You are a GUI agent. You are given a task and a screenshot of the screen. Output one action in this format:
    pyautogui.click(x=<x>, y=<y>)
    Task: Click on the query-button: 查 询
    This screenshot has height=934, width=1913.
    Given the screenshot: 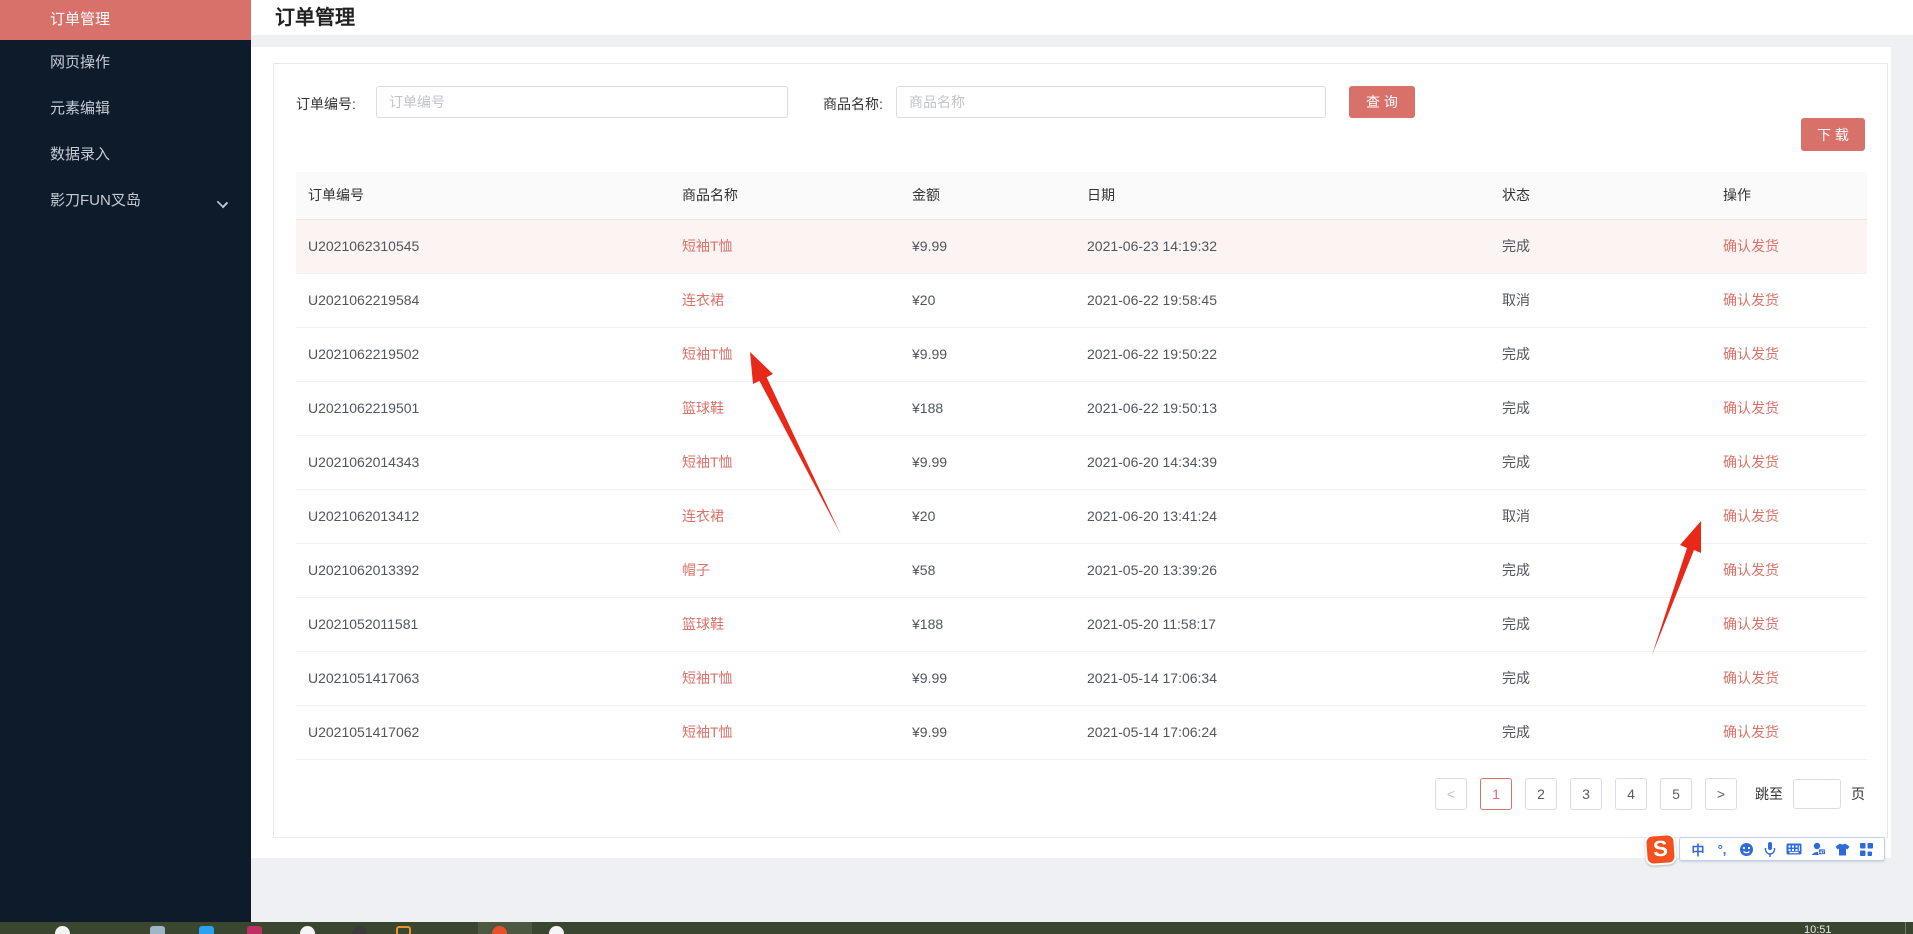 What is the action you would take?
    pyautogui.click(x=1382, y=102)
    